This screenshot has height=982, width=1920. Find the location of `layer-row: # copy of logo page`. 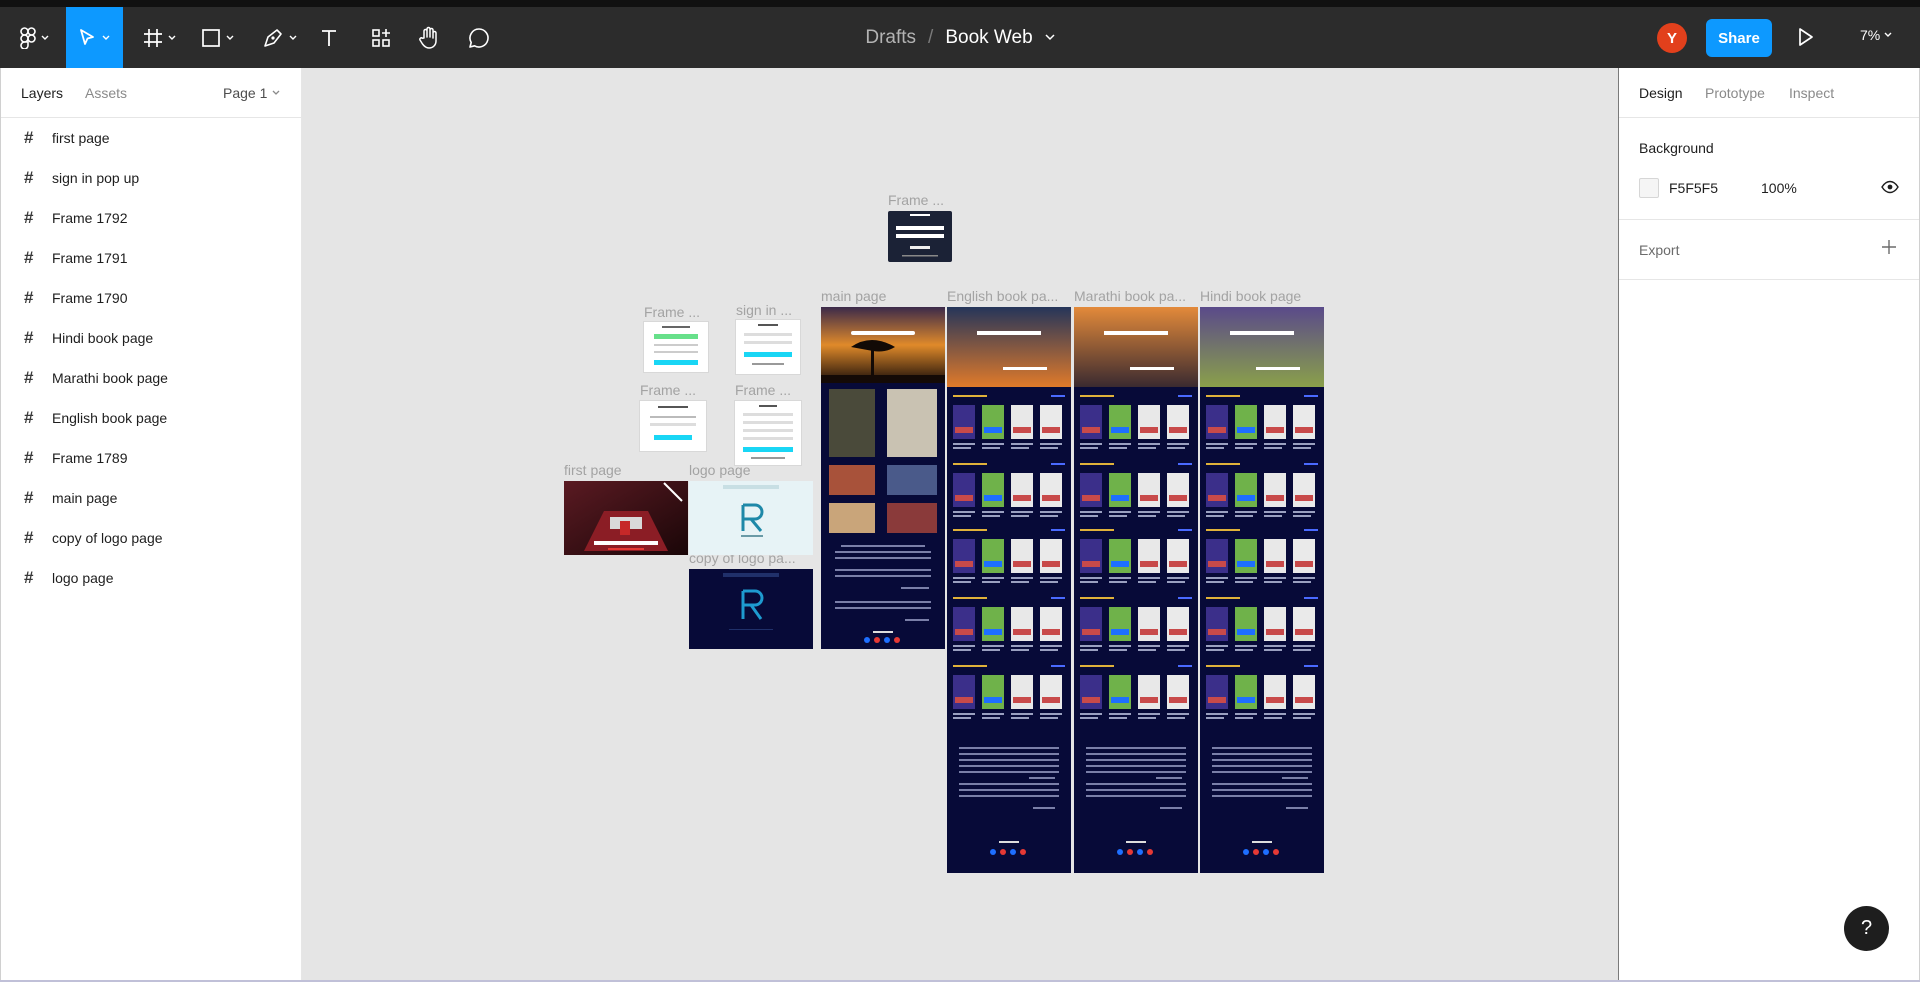

layer-row: # copy of logo page is located at coordinates (151, 538).